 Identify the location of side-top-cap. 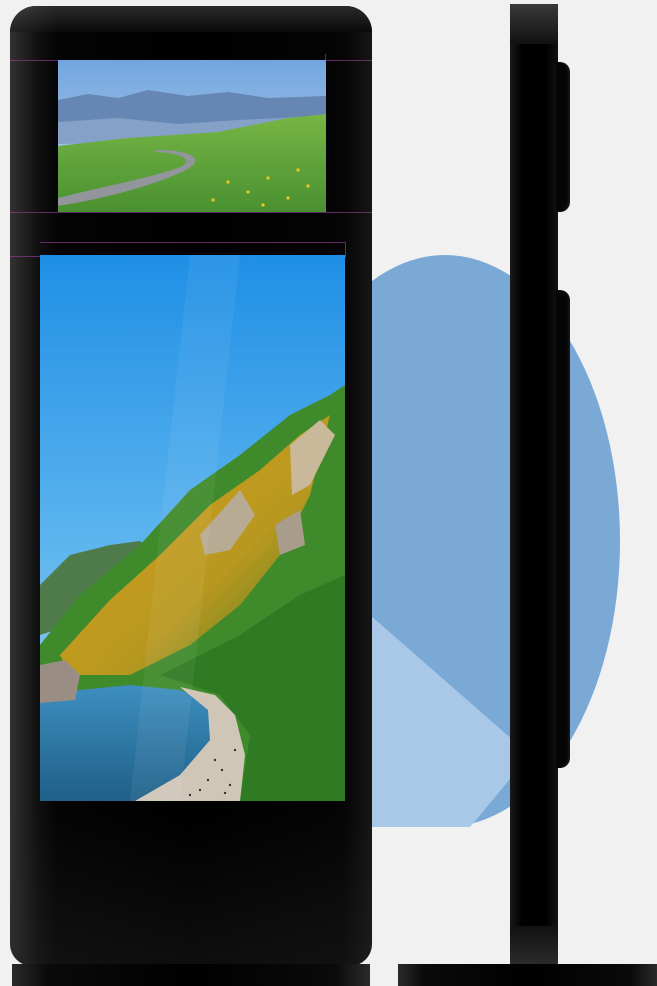
(534, 24).